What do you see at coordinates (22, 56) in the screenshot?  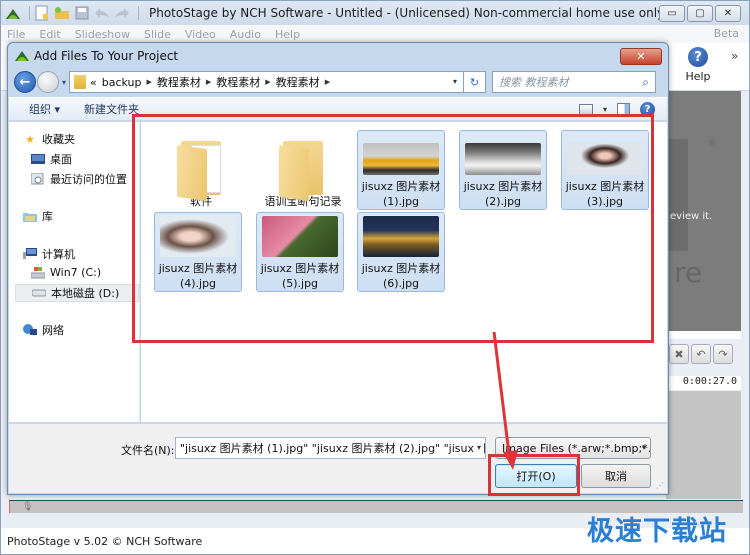 I see `dialog-app-icon` at bounding box center [22, 56].